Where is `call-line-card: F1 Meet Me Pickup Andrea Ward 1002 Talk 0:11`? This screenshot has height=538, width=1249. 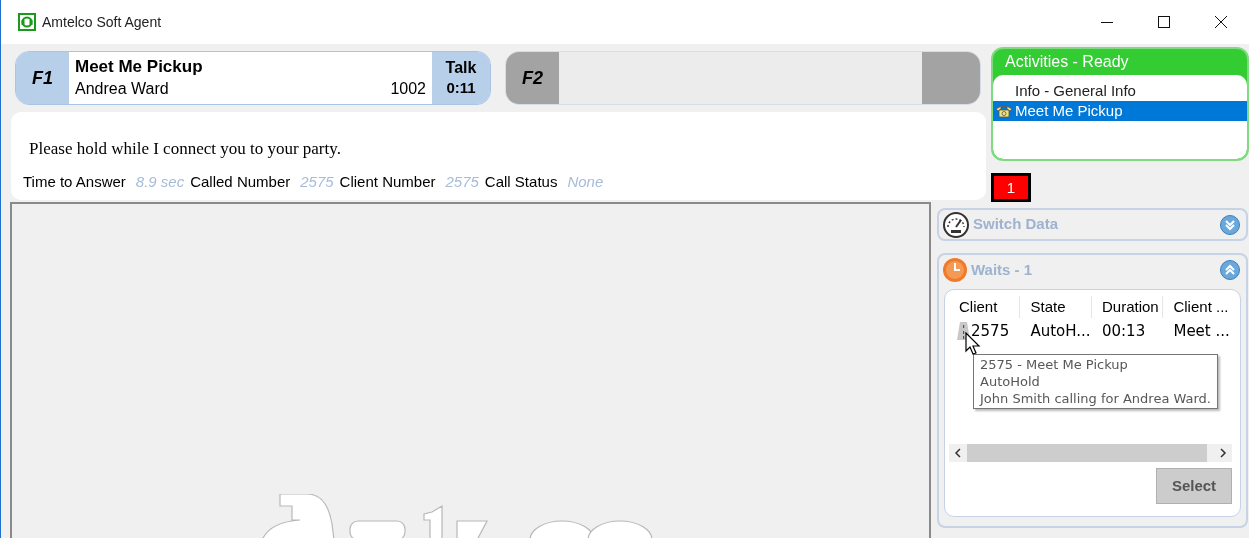
call-line-card: F1 Meet Me Pickup Andrea Ward 1002 Talk 0:11 is located at coordinates (253, 78).